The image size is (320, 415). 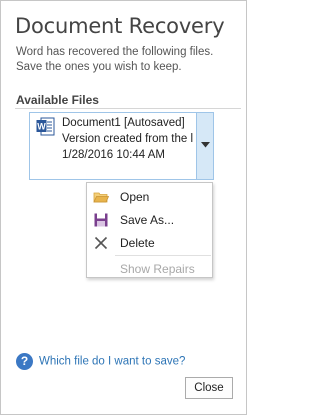 What do you see at coordinates (163, 255) in the screenshot?
I see `menu-separator` at bounding box center [163, 255].